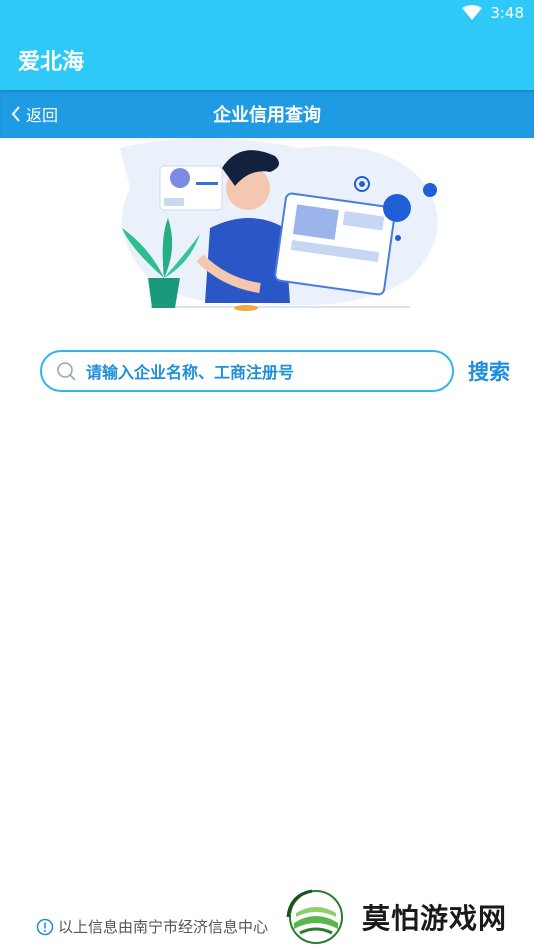  I want to click on info-icon, so click(45, 926).